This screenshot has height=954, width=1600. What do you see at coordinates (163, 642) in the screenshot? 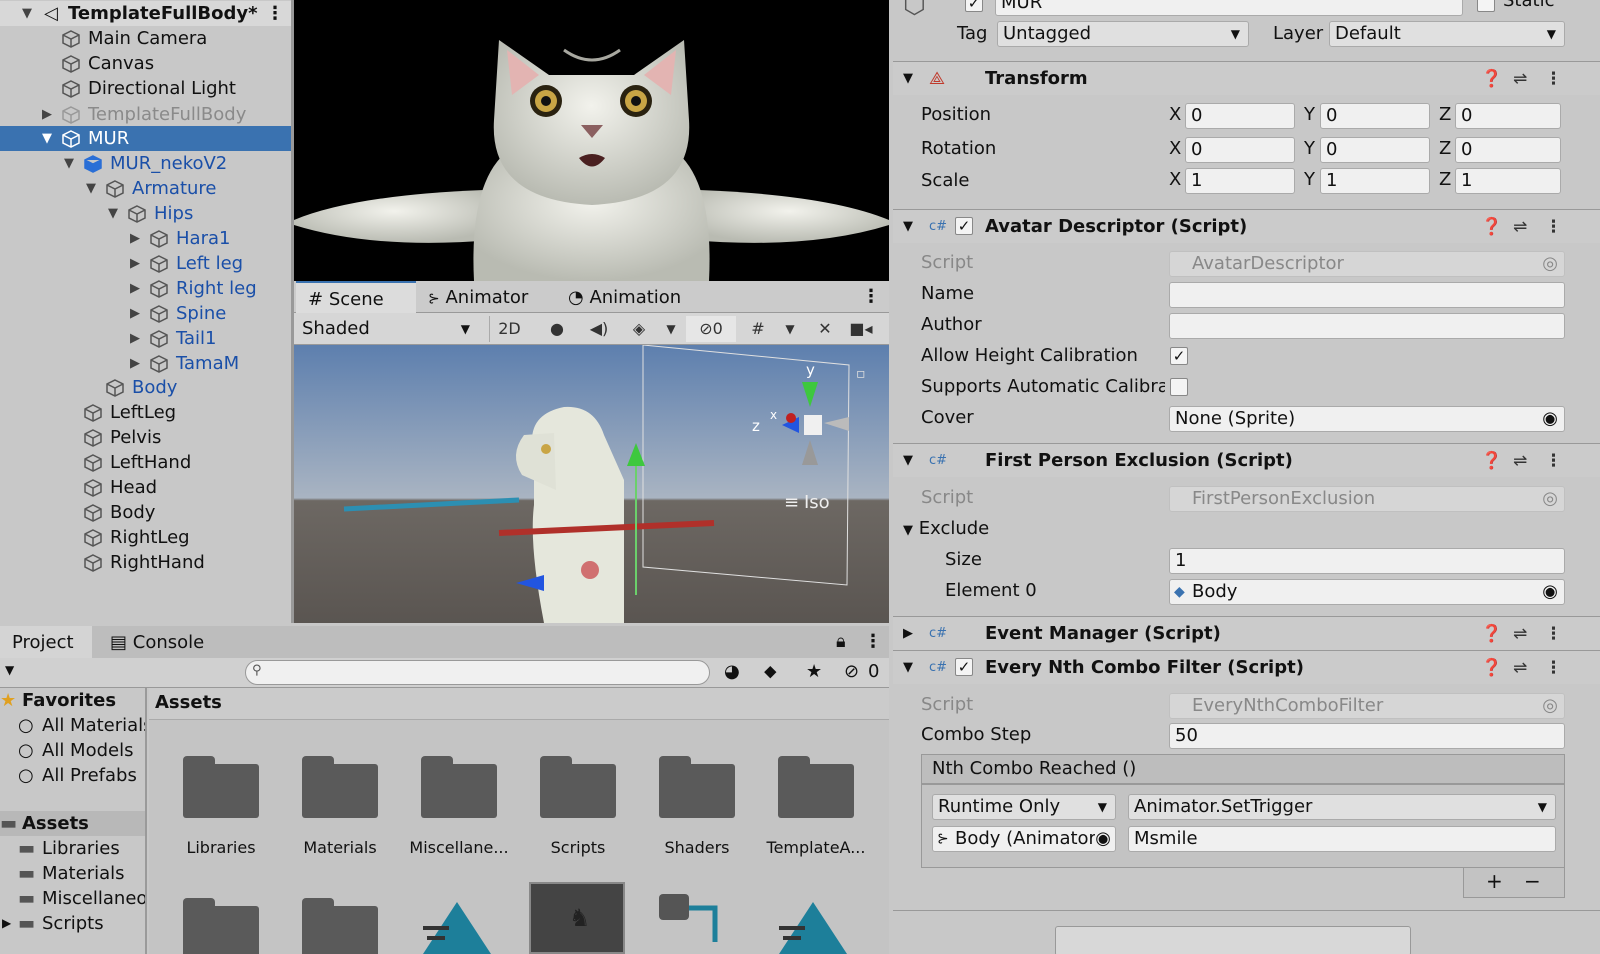
I see `tab-console: ▤ Console` at bounding box center [163, 642].